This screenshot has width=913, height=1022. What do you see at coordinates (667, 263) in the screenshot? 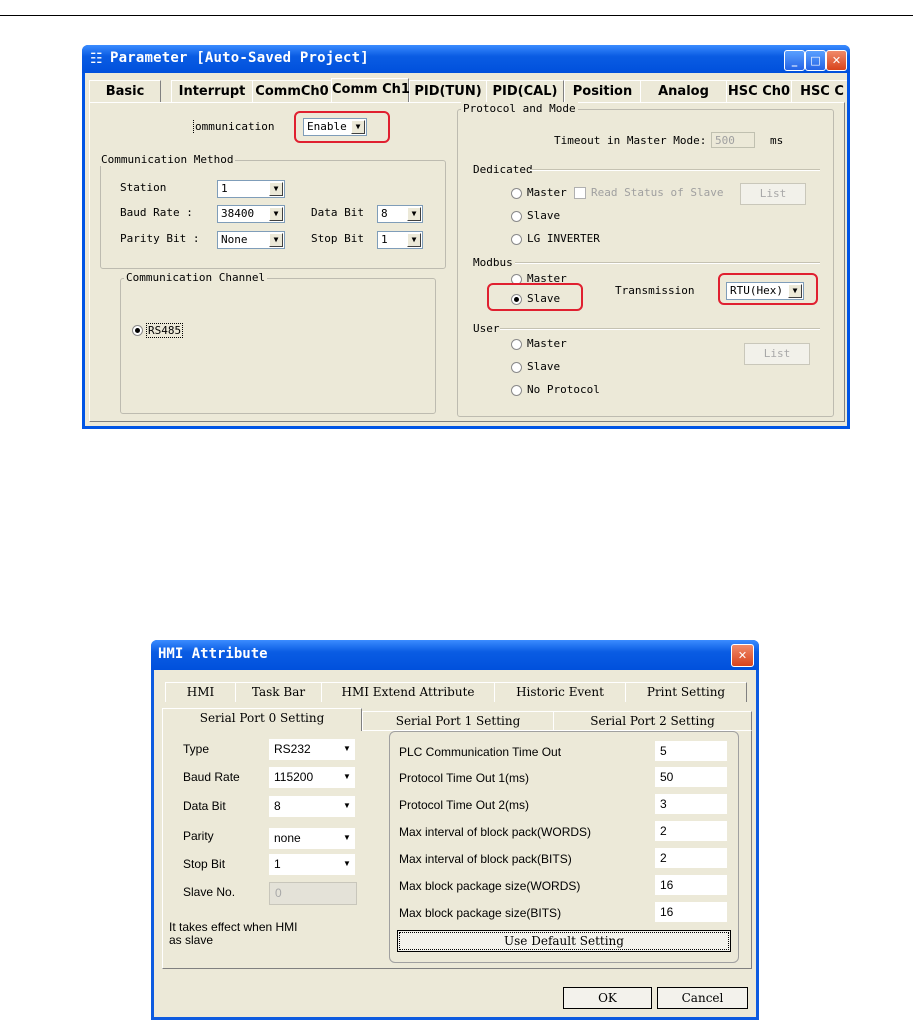
I see `separator` at bounding box center [667, 263].